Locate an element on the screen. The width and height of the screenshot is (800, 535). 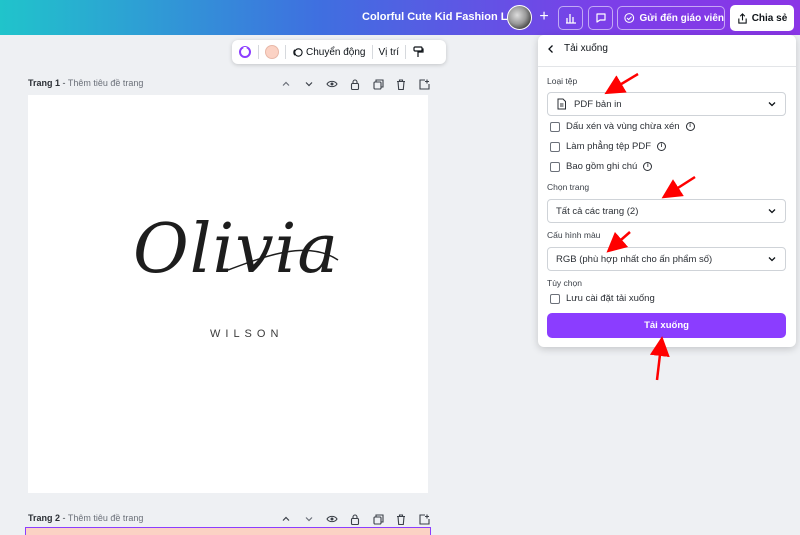
send-to-teacher-label: Gửi đến giáo viên is located at coordinates (681, 18).